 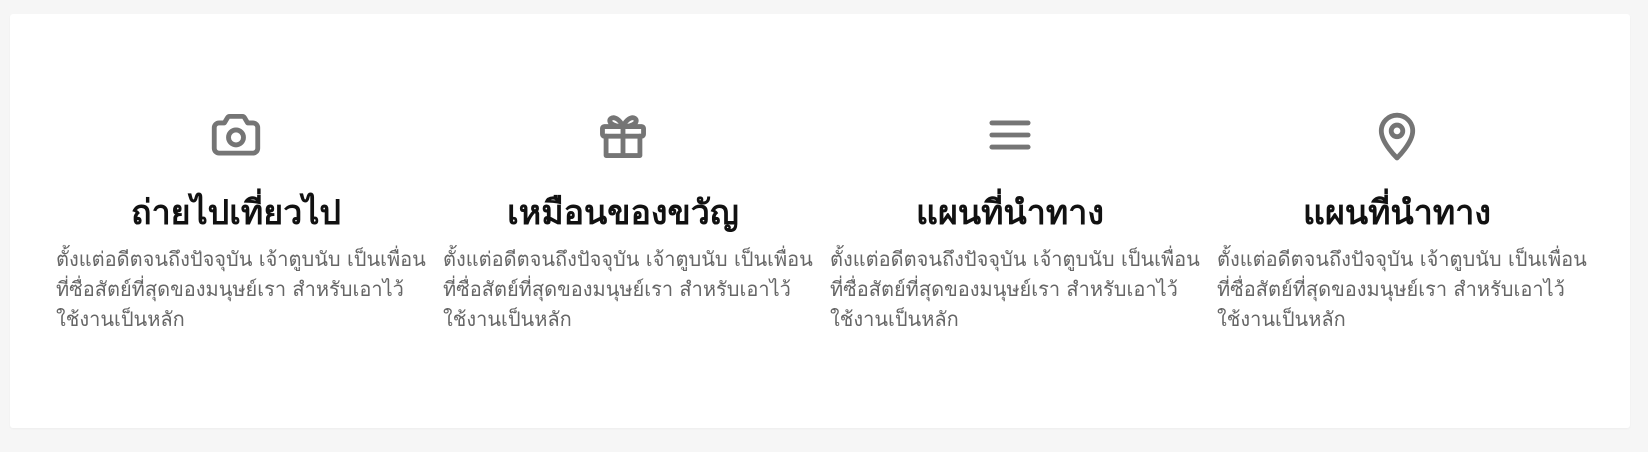 I want to click on map-pin-icon, so click(x=1397, y=135).